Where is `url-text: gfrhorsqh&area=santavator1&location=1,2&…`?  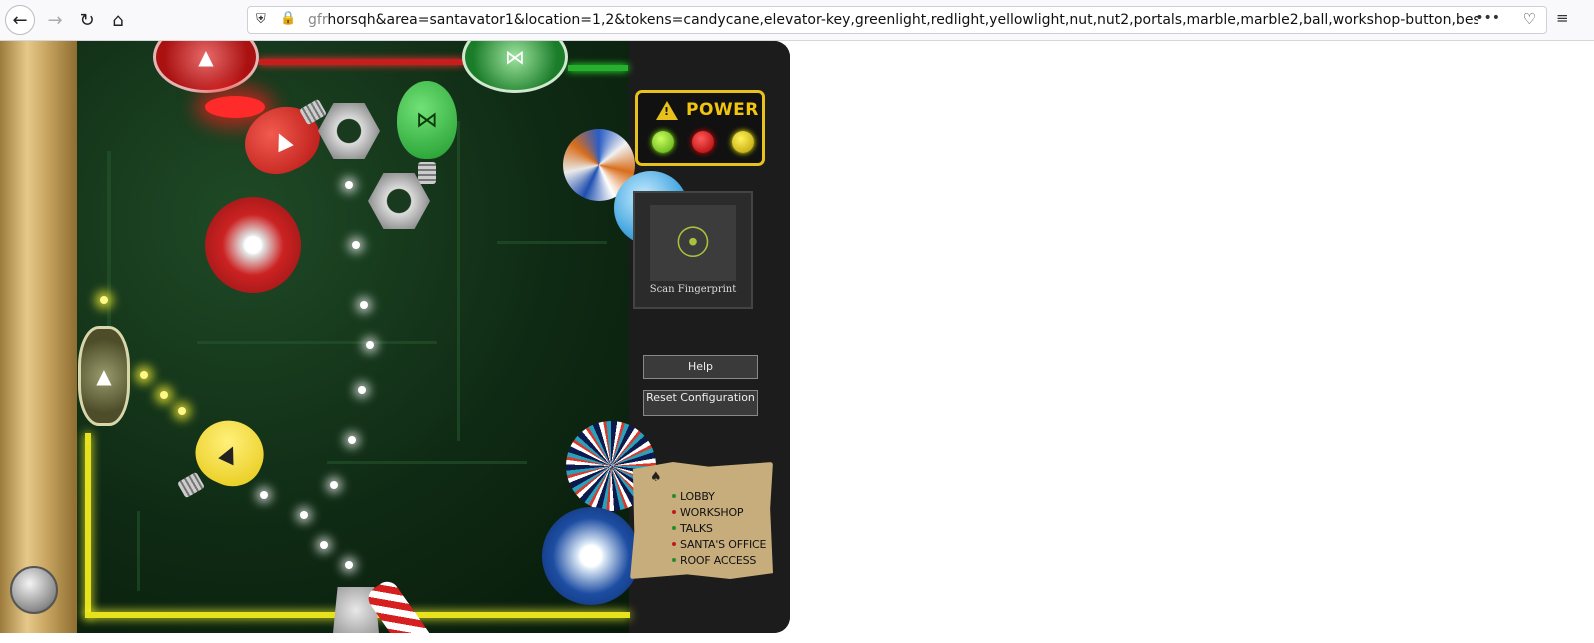 url-text: gfrhorsqh&area=santavator1&location=1,2&… is located at coordinates (893, 20).